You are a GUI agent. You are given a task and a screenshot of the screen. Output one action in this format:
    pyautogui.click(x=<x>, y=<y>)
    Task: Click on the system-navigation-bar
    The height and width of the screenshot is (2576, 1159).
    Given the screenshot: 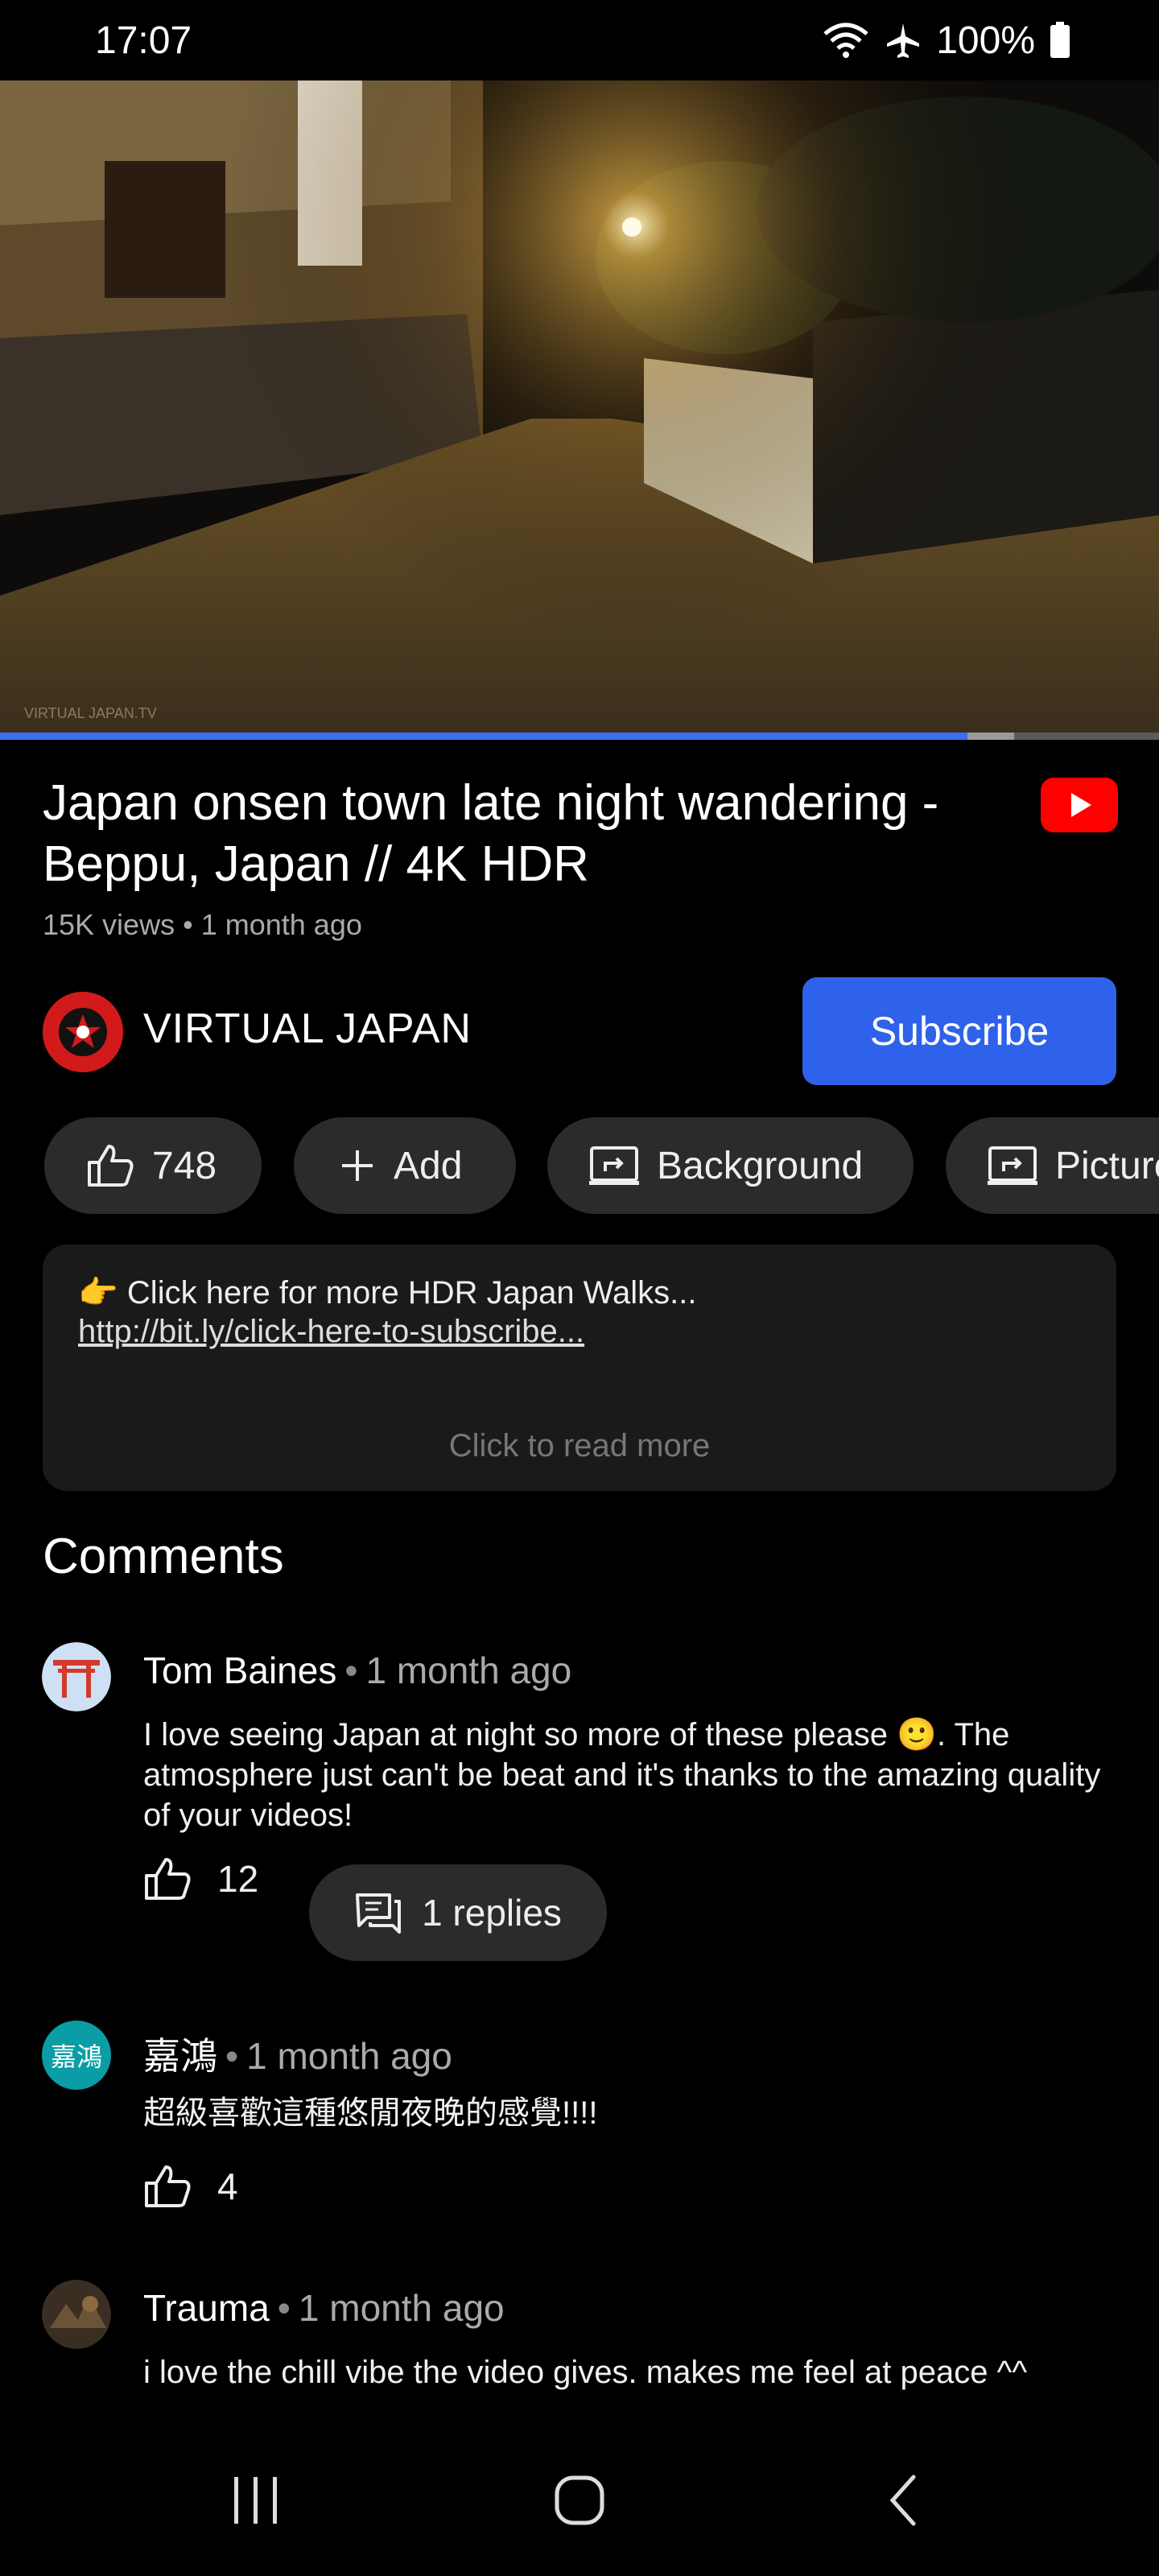 What is the action you would take?
    pyautogui.click(x=579, y=2502)
    